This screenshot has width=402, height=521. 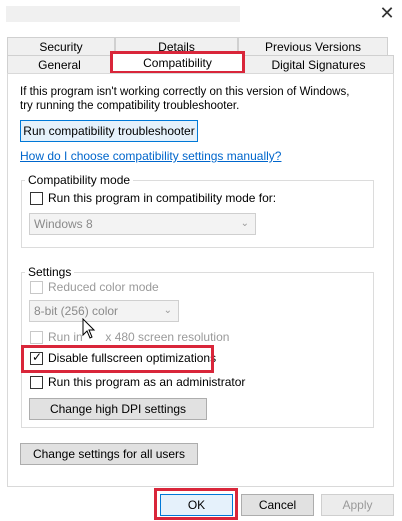 I want to click on run-troubleshooter-button: Run compatibility troubleshooter, so click(x=109, y=131).